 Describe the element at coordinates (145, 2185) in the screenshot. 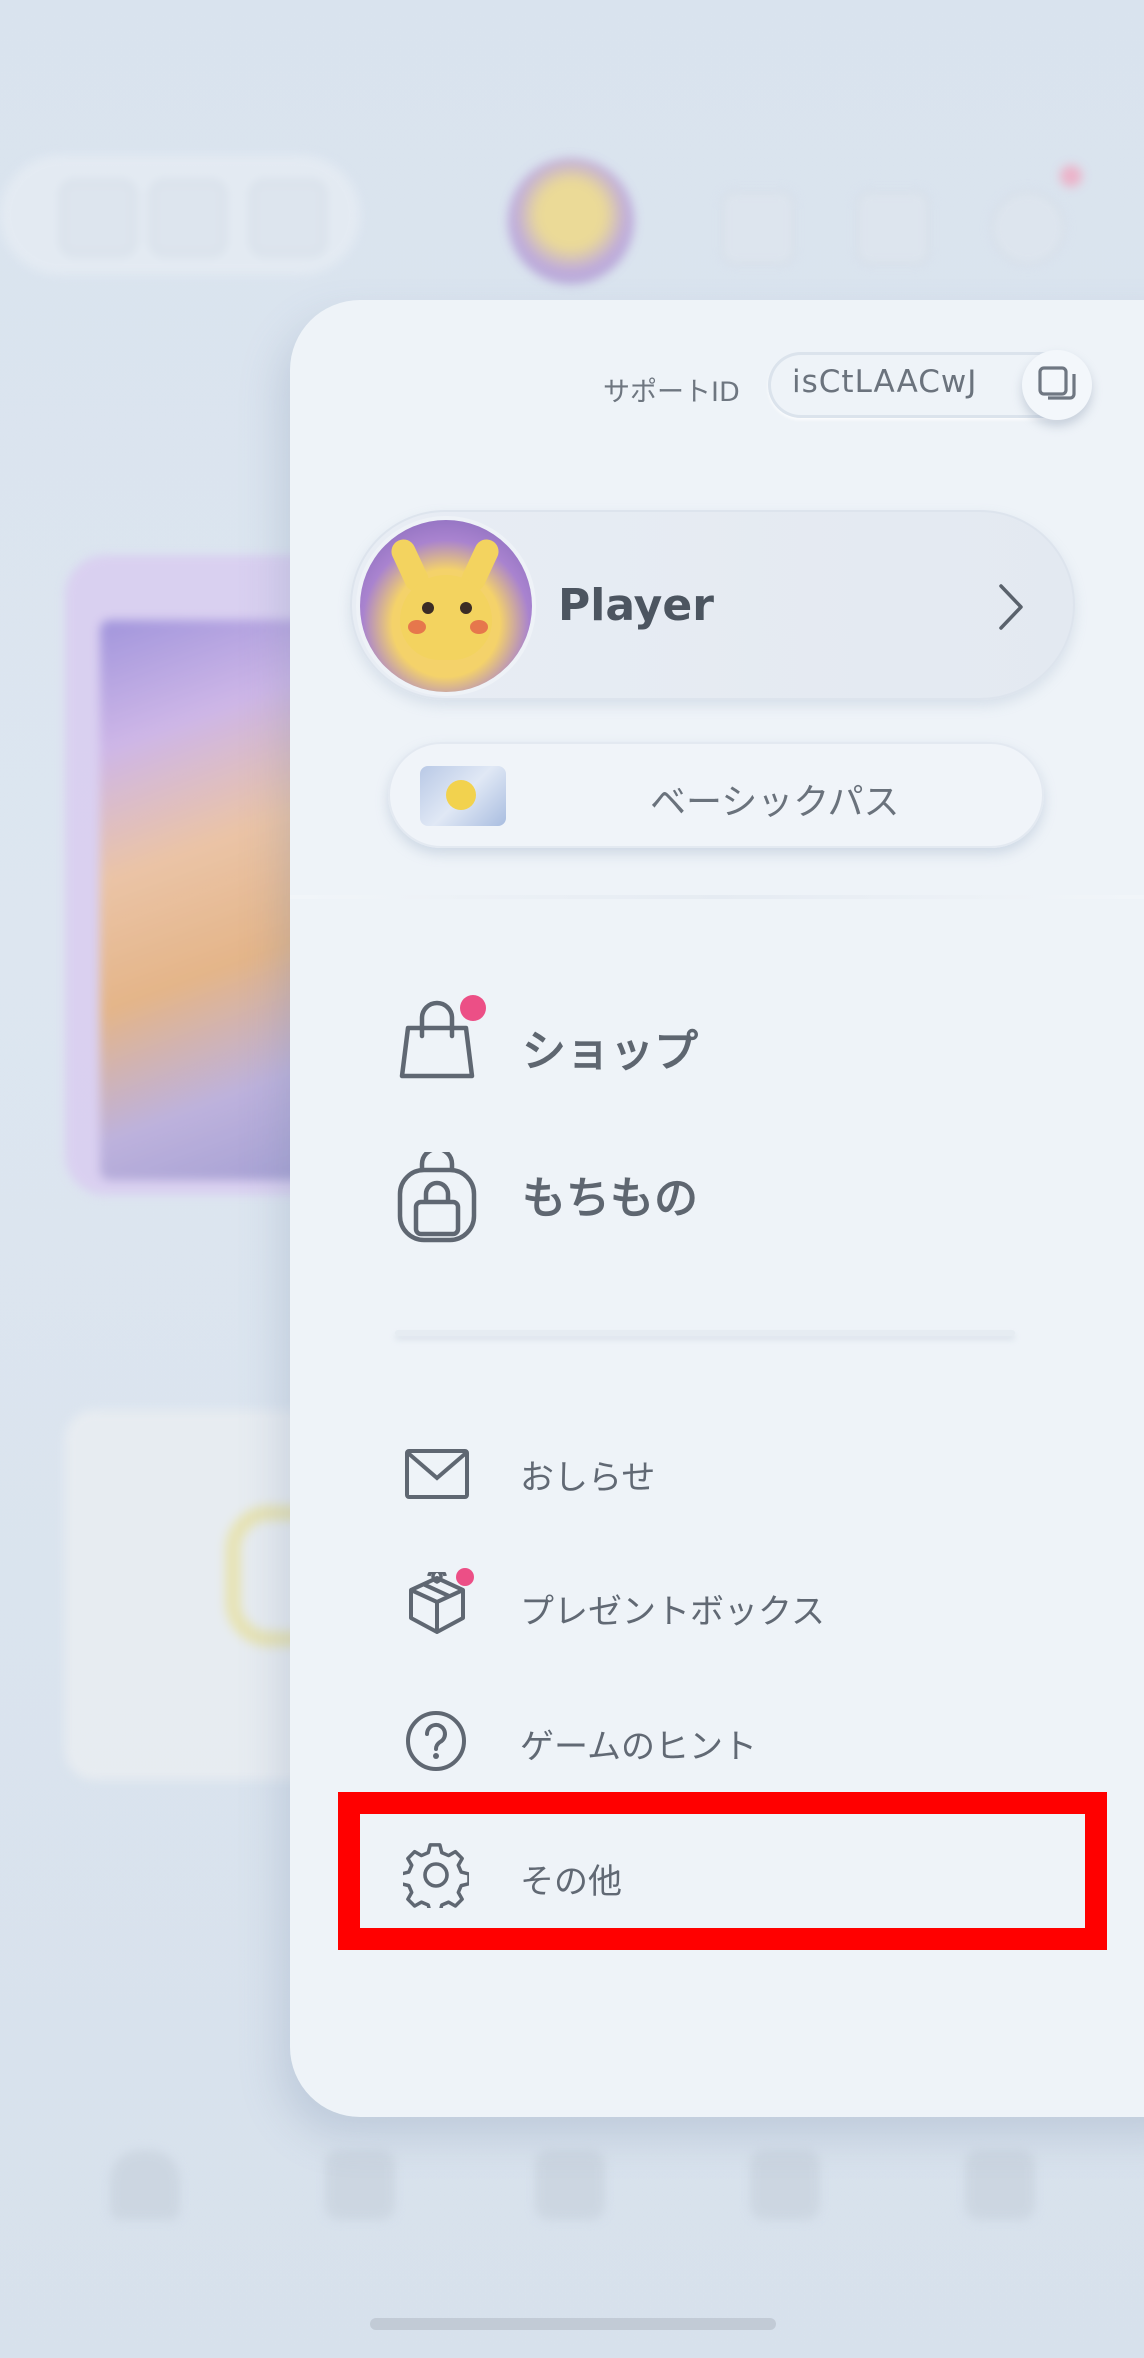

I see `background-nav-home-icon` at that location.